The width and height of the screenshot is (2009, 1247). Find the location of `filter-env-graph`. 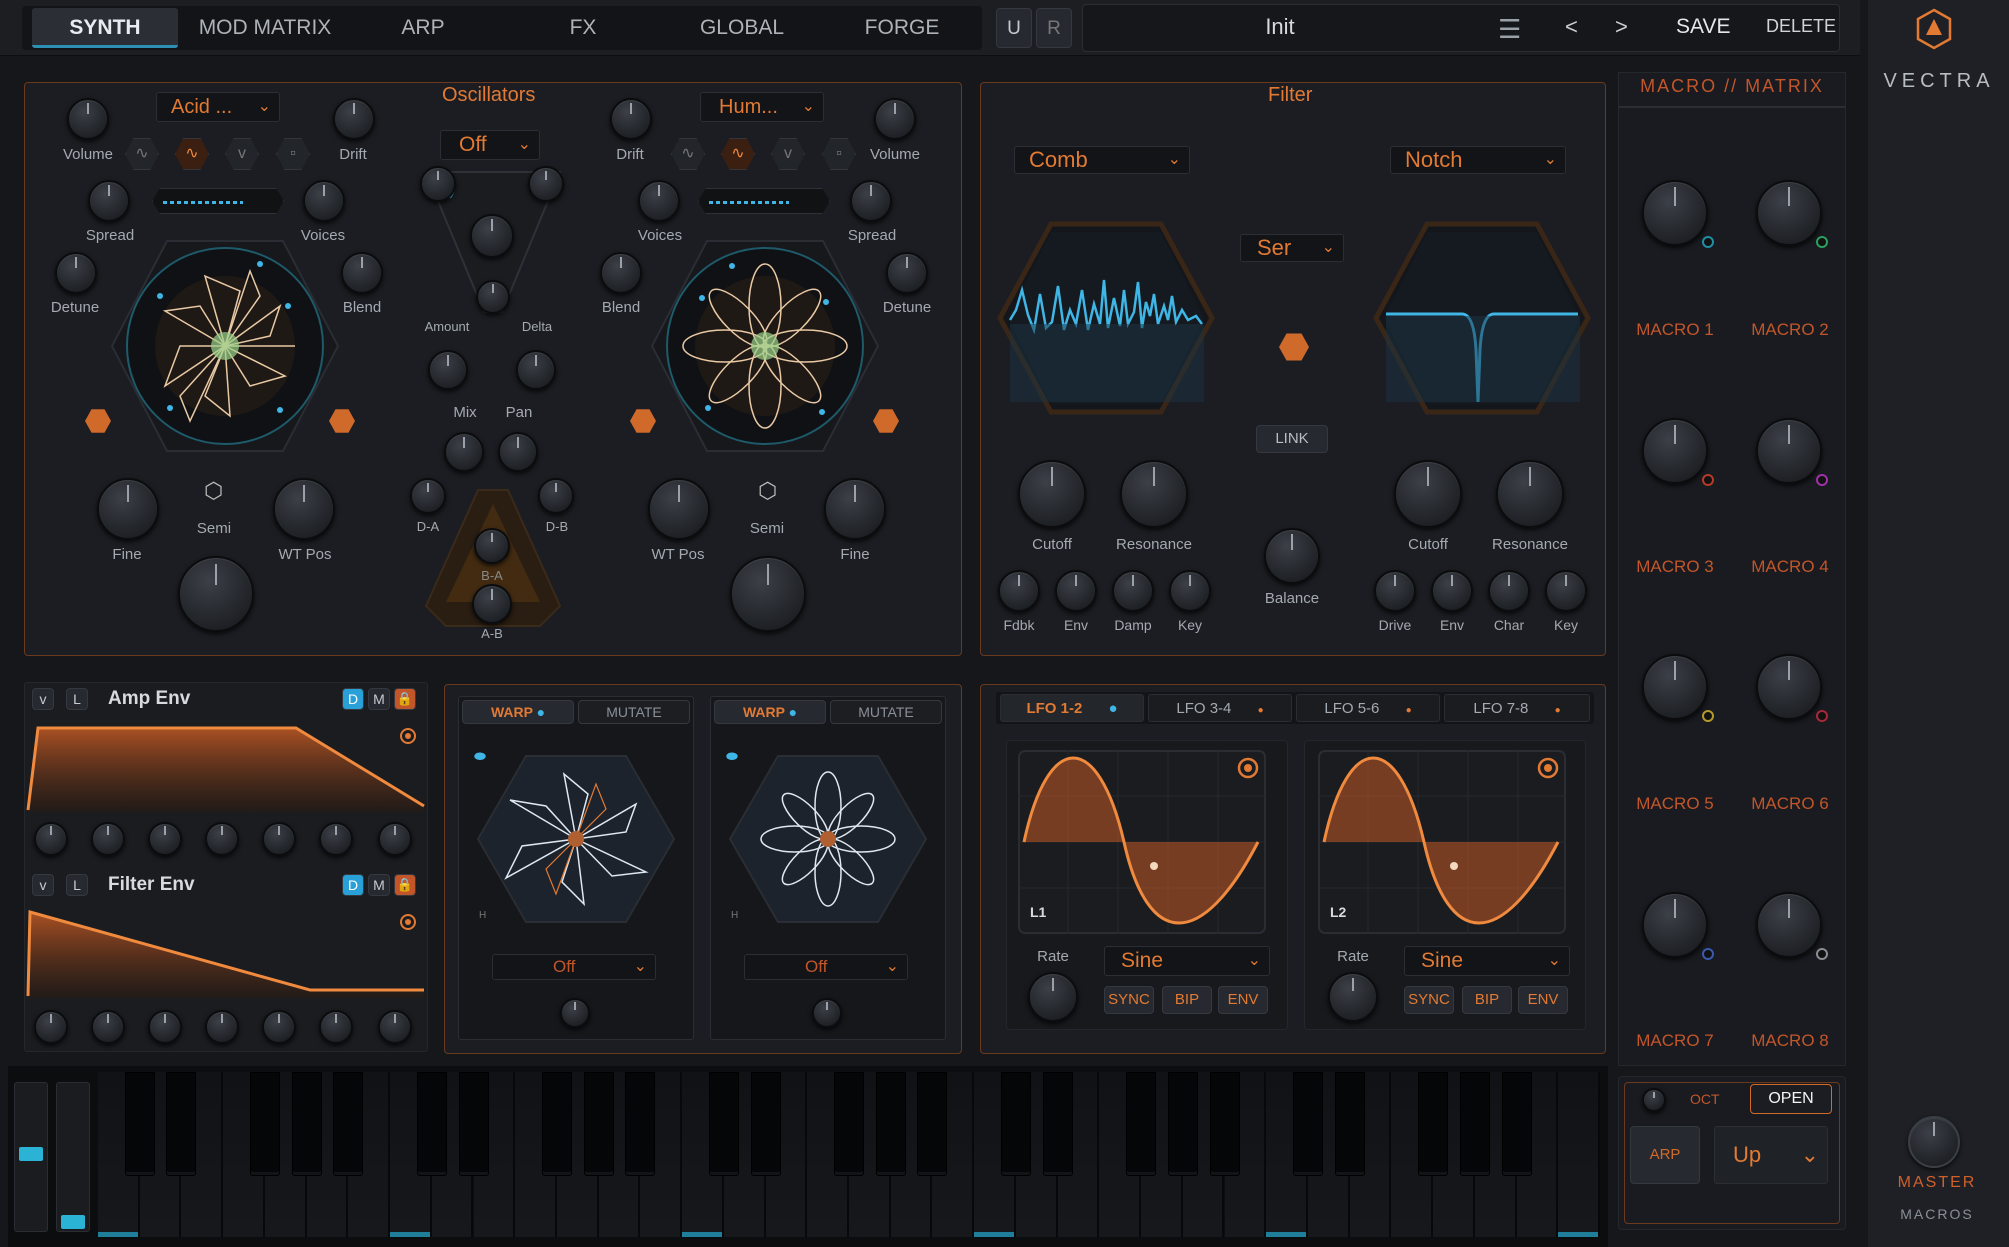

filter-env-graph is located at coordinates (226, 950).